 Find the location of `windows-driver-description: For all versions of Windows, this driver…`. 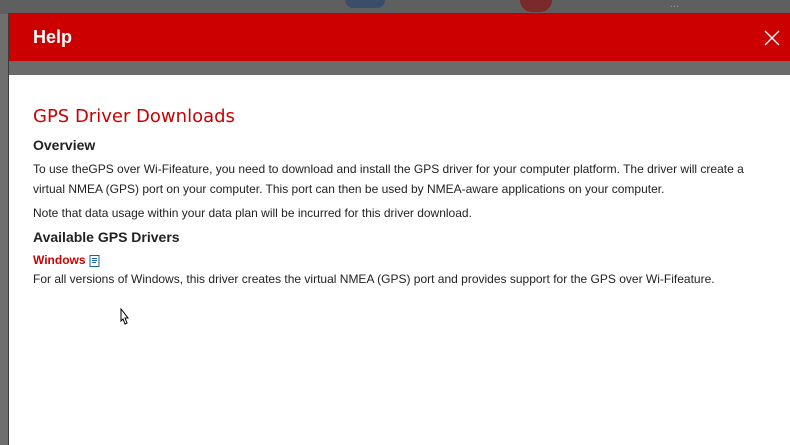

windows-driver-description: For all versions of Windows, this driver… is located at coordinates (374, 279).